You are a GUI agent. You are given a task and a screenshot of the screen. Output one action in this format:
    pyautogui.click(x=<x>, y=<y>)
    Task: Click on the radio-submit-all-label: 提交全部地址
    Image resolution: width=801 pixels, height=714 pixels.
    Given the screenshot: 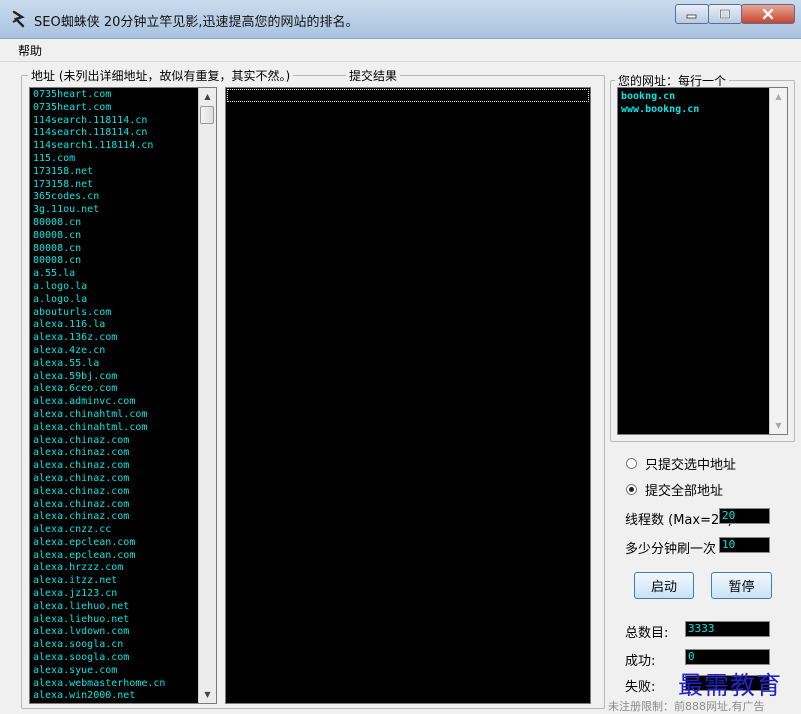 What is the action you would take?
    pyautogui.click(x=684, y=491)
    